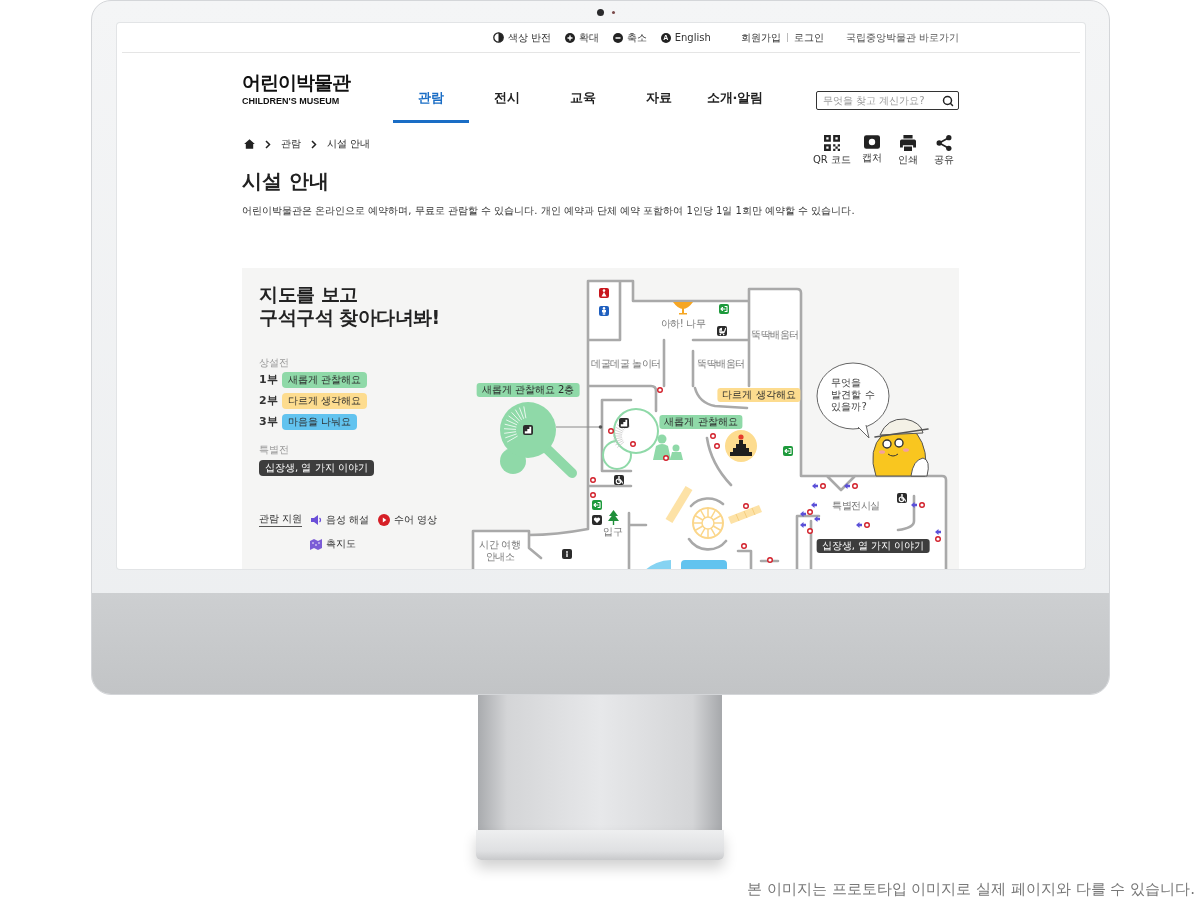  I want to click on nav-tab: 관람, so click(431, 88).